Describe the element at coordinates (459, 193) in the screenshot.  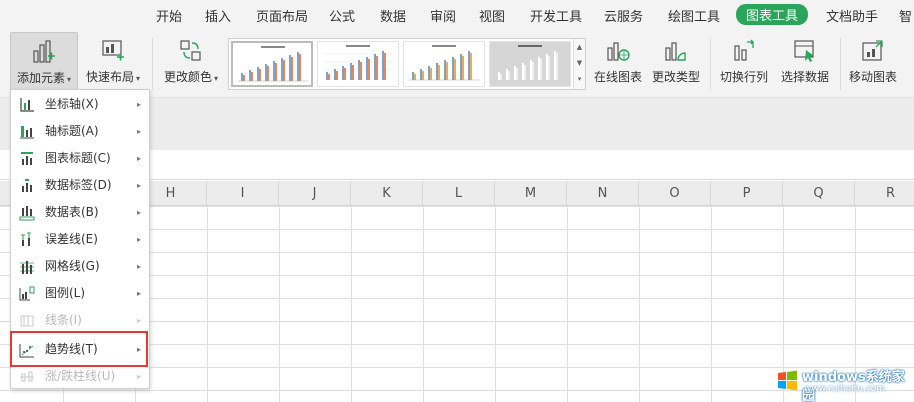
I see `column-header: L` at that location.